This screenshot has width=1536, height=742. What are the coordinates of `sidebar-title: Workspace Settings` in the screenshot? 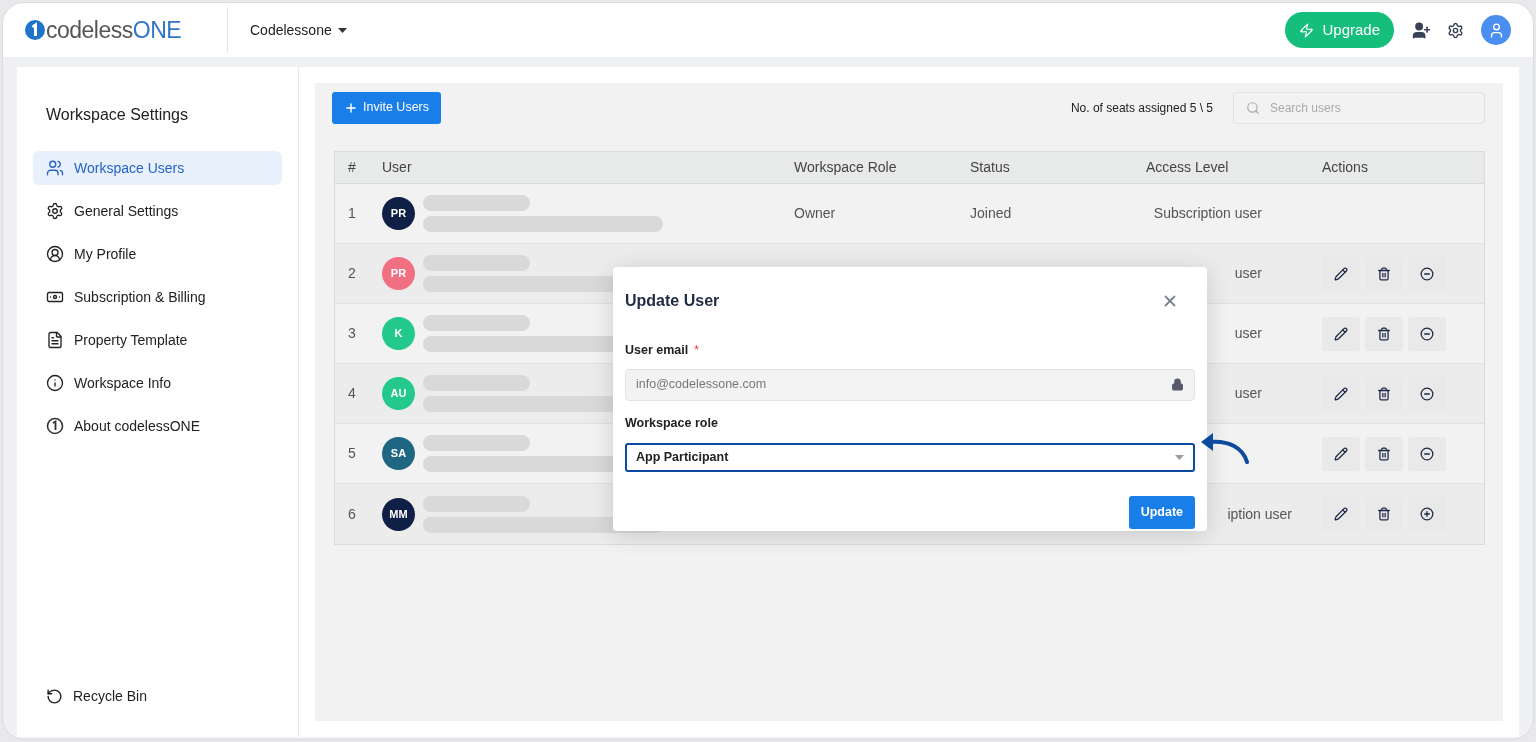 It's located at (117, 115).